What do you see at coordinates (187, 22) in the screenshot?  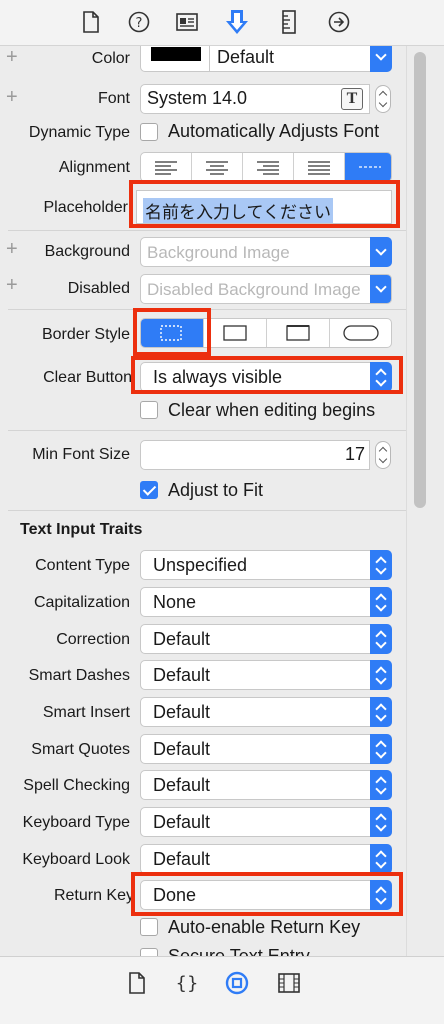 I see `identity-inspector-icon` at bounding box center [187, 22].